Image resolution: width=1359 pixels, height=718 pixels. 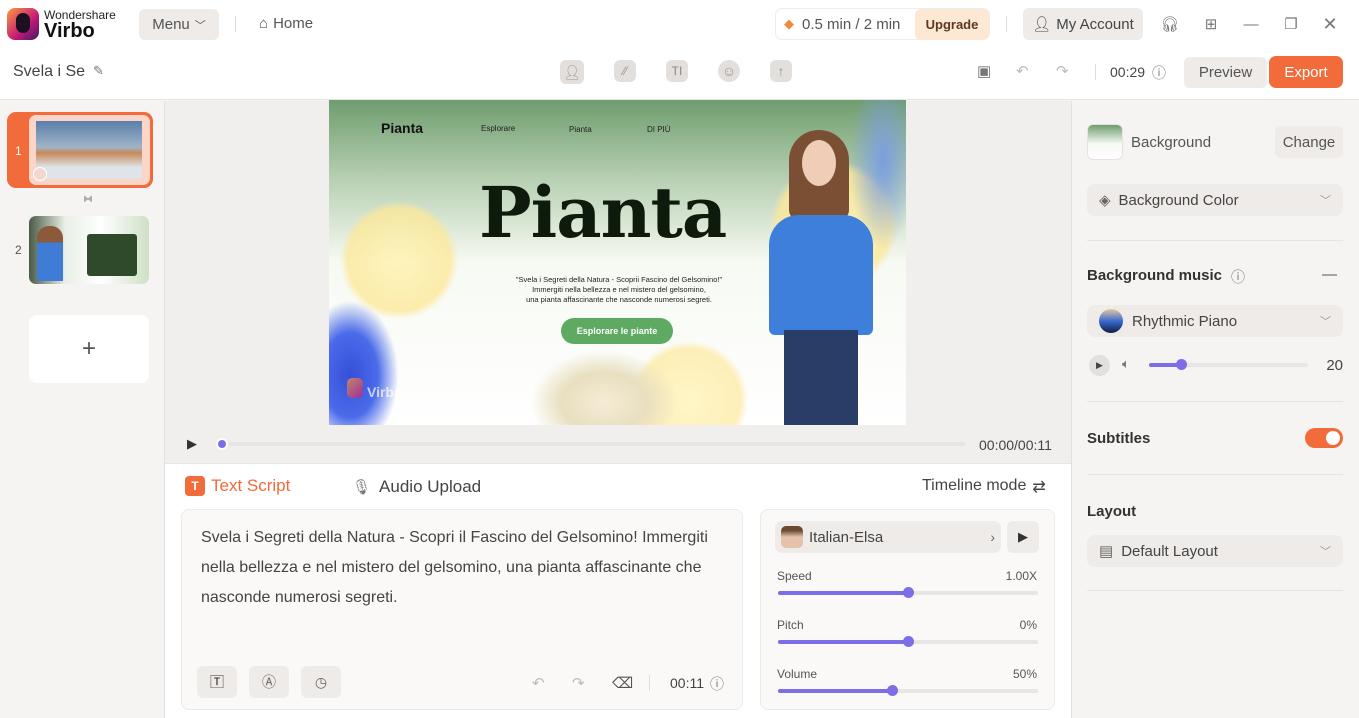 I want to click on script-duration: 00:11, so click(x=687, y=683).